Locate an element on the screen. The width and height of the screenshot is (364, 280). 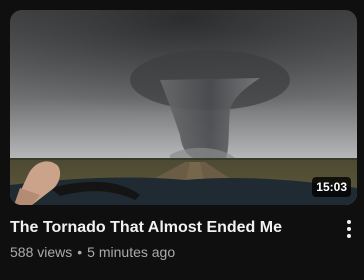
more-vert-icon is located at coordinates (349, 229).